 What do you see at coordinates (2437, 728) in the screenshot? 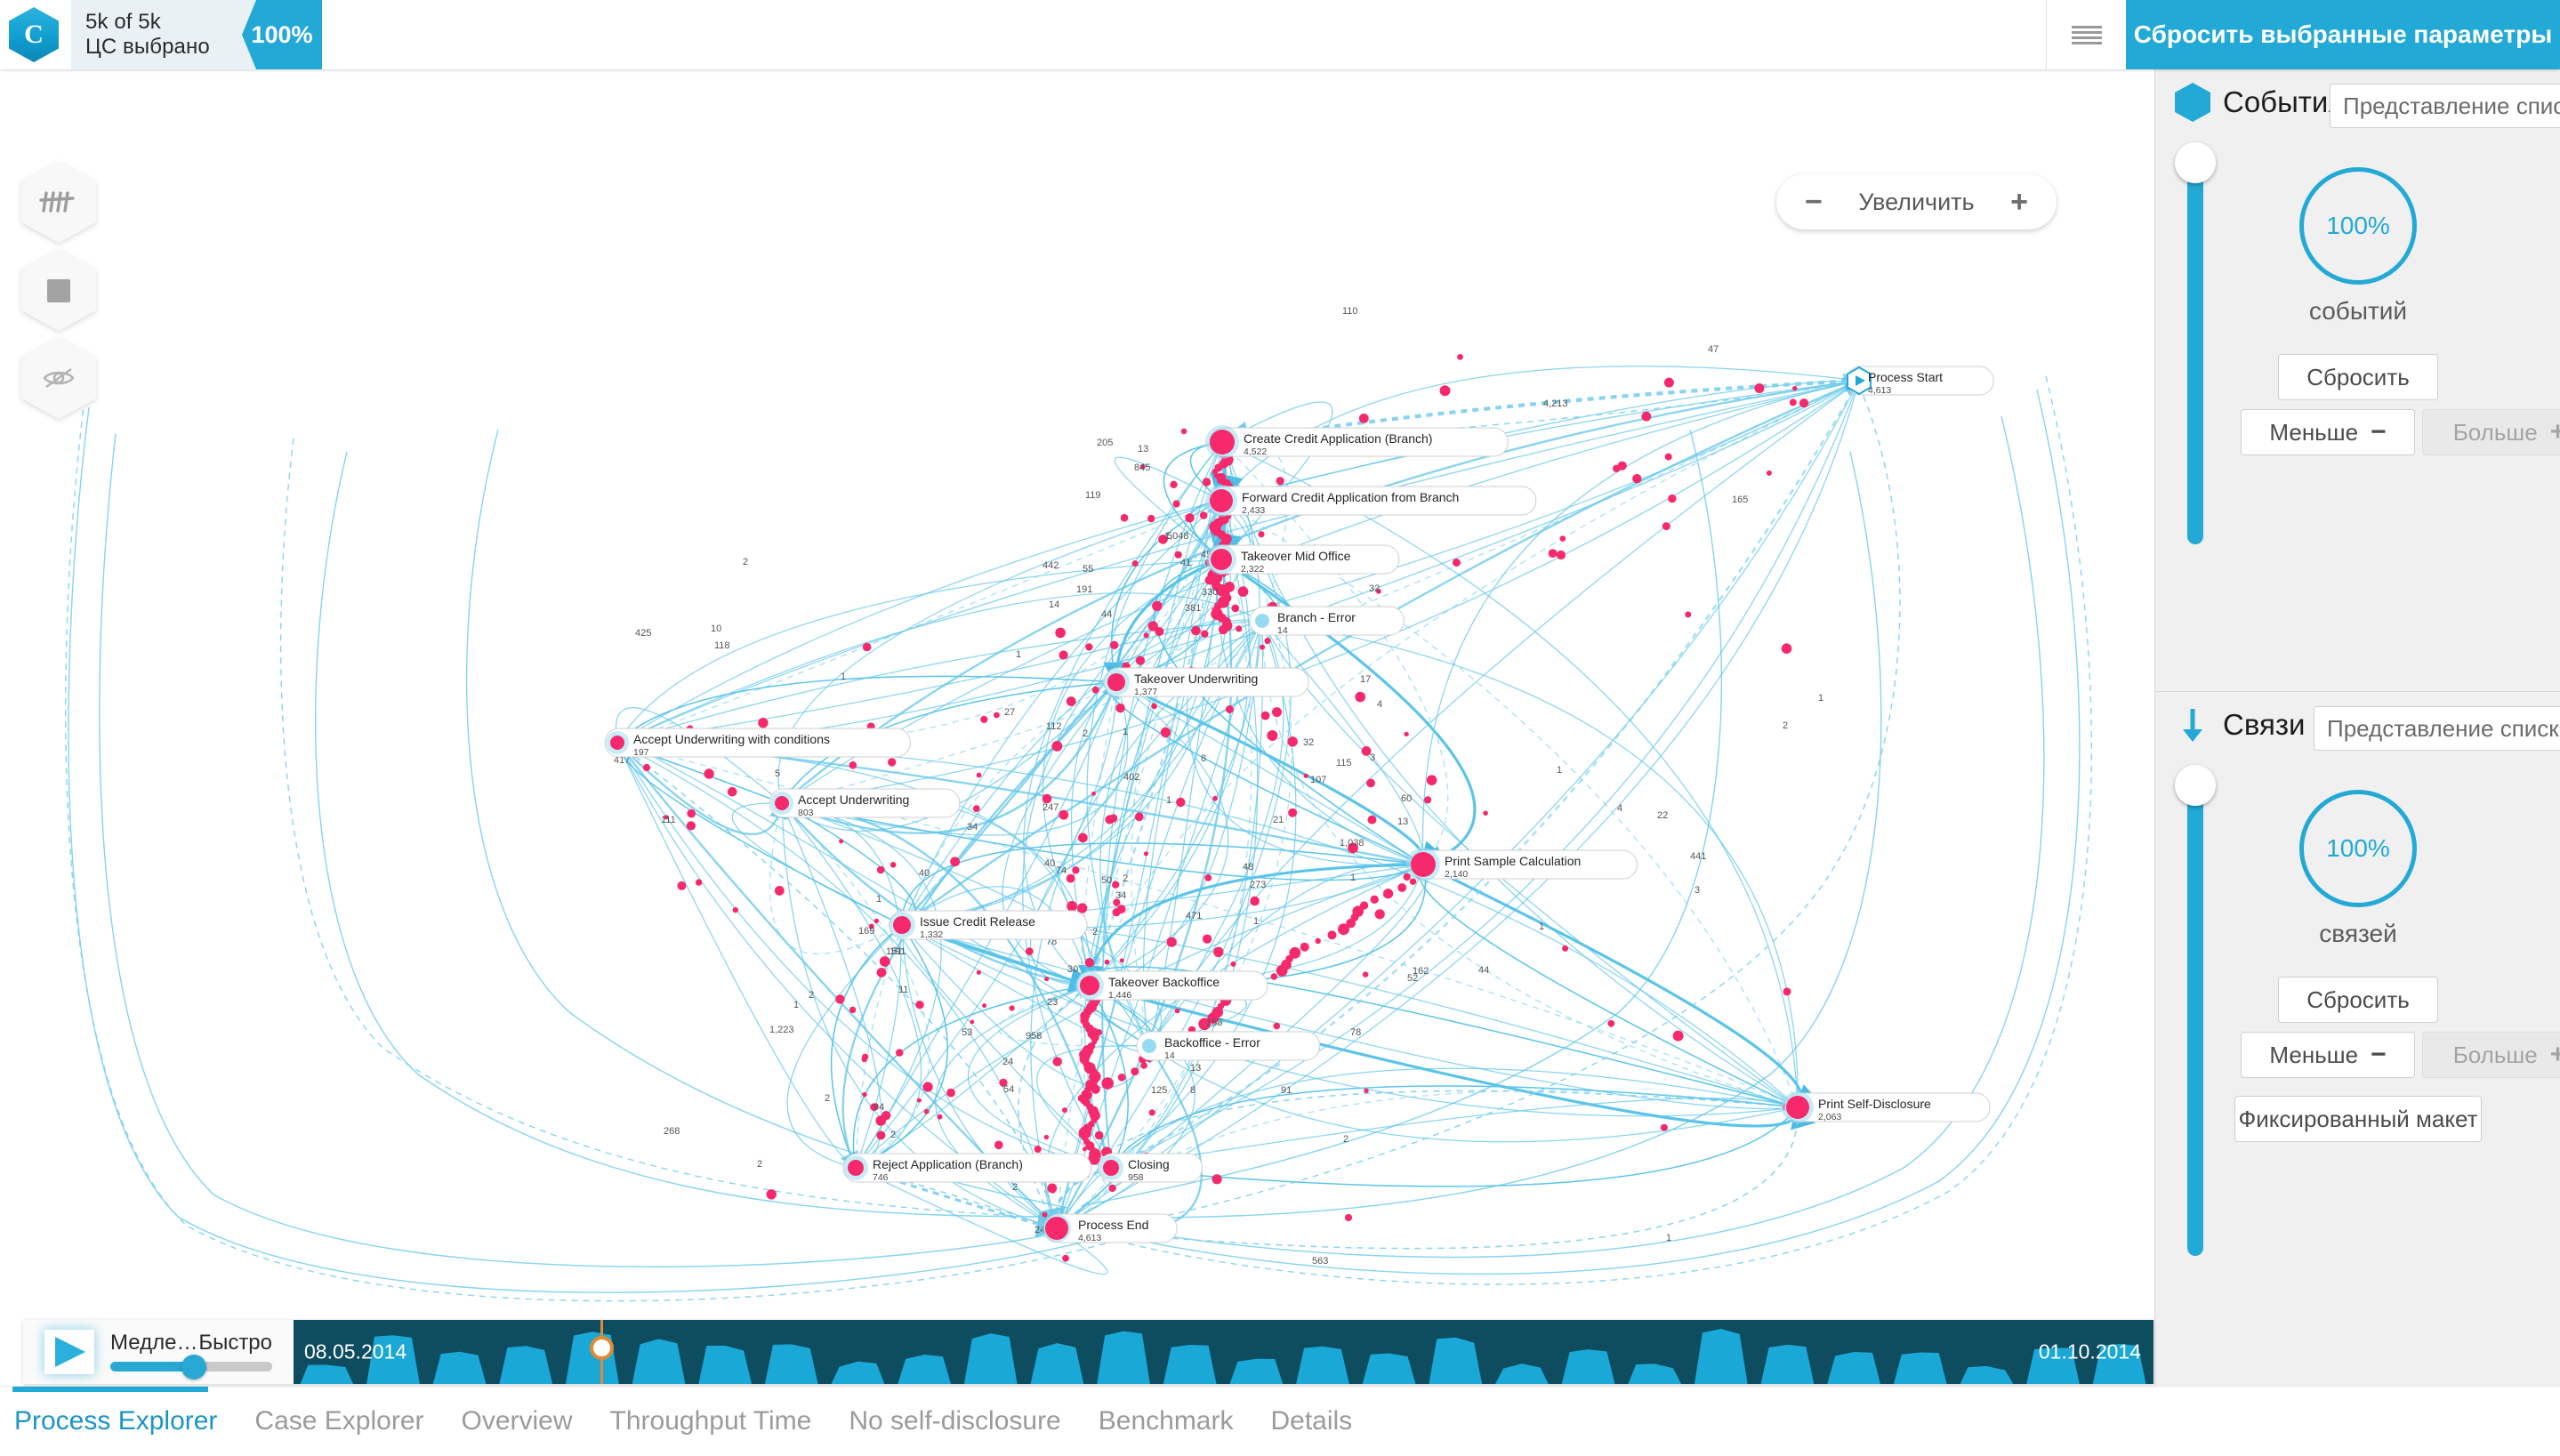
I see `connections-list-view-button: Представление списка` at bounding box center [2437, 728].